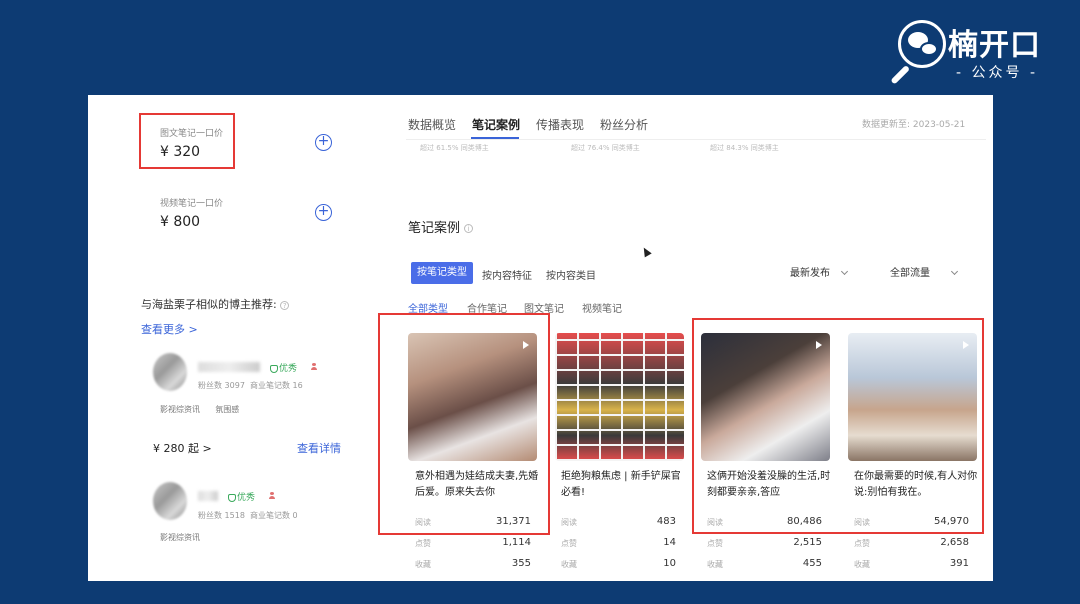 This screenshot has height=604, width=1080. I want to click on view-detail-link: 查看详情, so click(319, 448).